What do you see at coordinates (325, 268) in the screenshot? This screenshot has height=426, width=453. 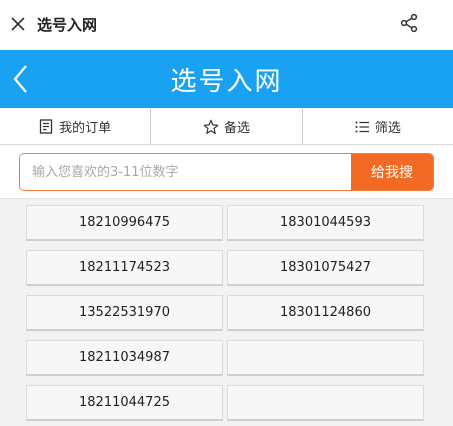 I see `number-cell: 18301075427` at bounding box center [325, 268].